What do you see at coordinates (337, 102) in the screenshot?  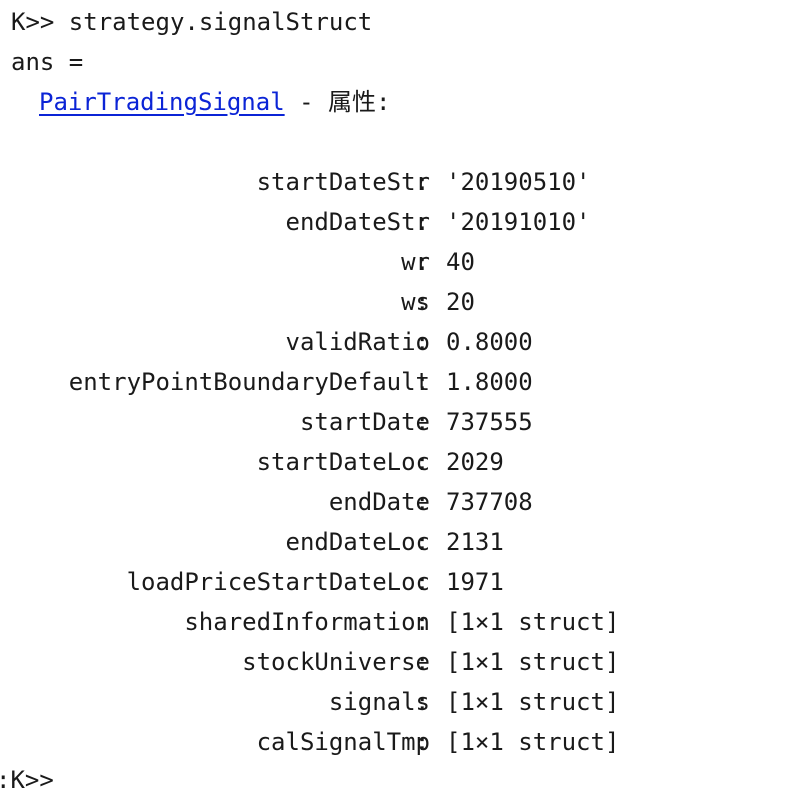 I see `class-header-suffix: - 属性:` at bounding box center [337, 102].